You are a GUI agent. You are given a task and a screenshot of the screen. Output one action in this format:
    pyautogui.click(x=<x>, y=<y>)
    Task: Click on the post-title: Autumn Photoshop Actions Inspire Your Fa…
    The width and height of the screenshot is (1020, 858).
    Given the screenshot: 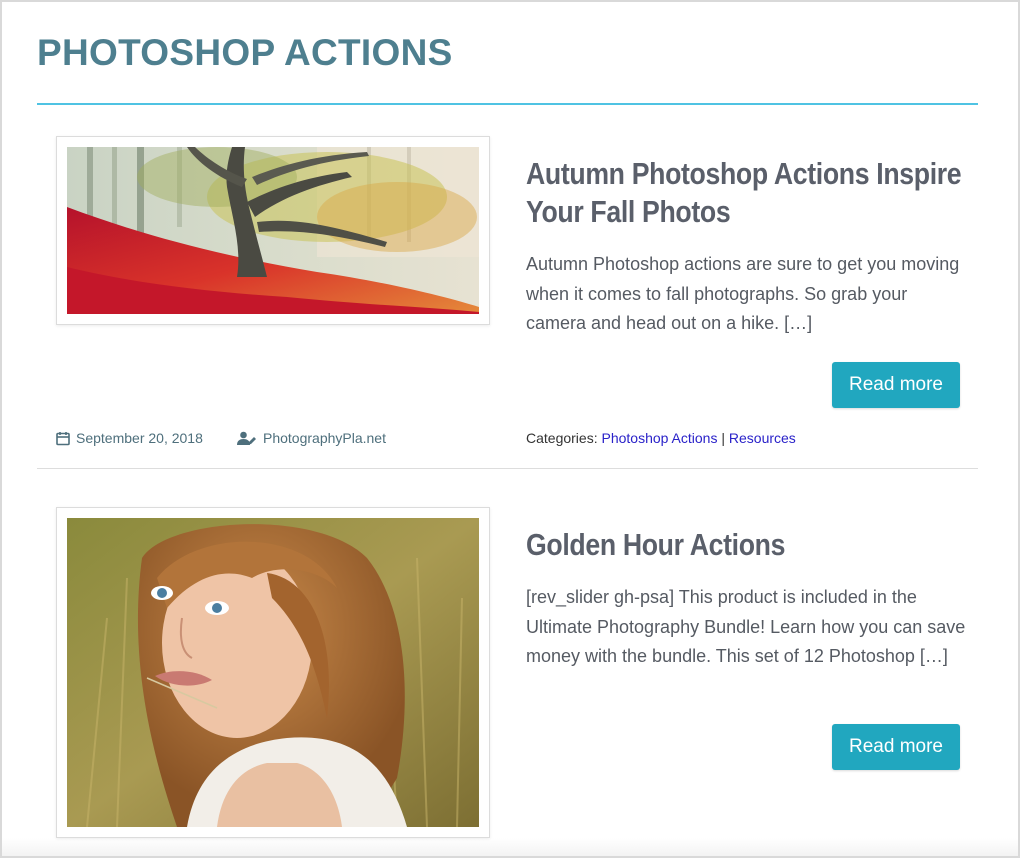 What is the action you would take?
    pyautogui.click(x=749, y=193)
    